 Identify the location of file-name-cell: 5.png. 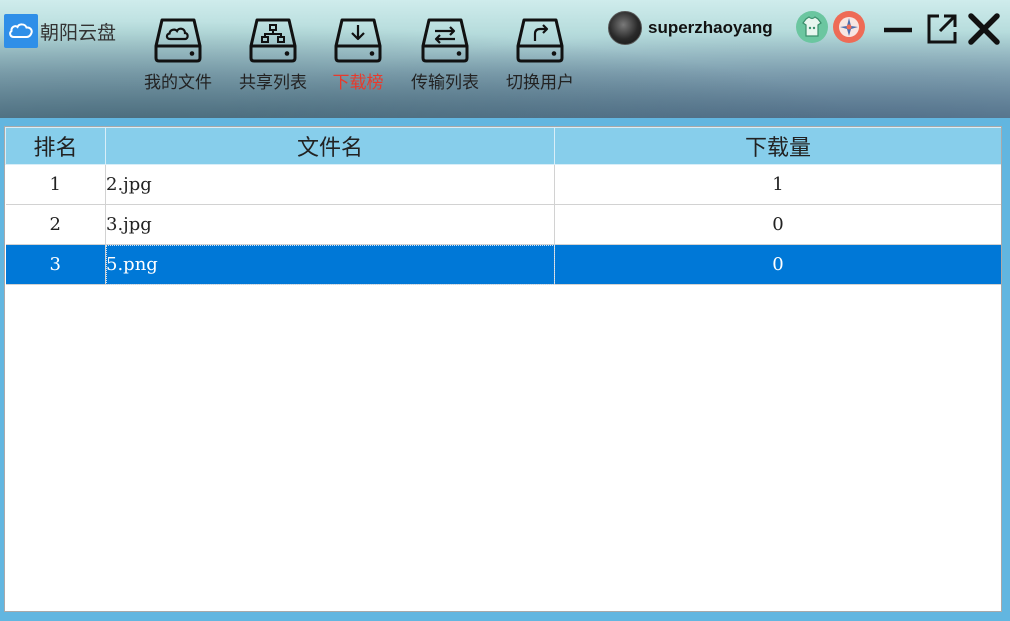
(330, 264).